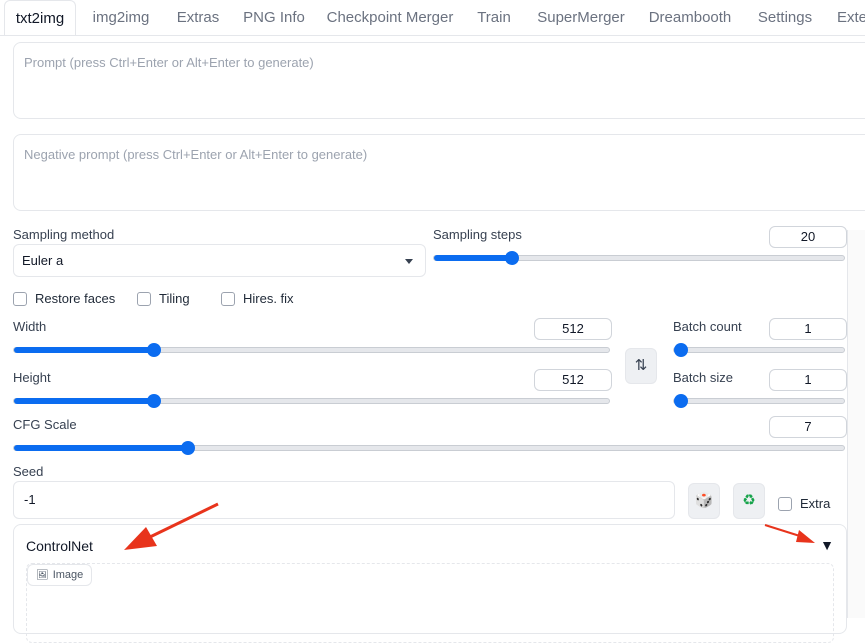 This screenshot has height=643, width=865. I want to click on seed-label: Seed, so click(28, 471).